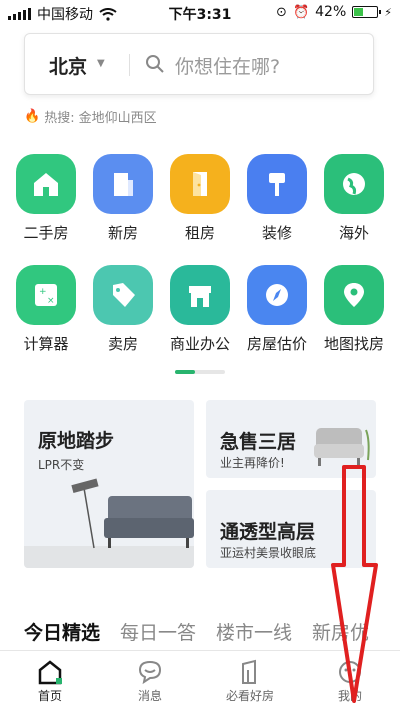 Image resolution: width=400 pixels, height=710 pixels. I want to click on grid-item-valuation: 房屋估价, so click(277, 309).